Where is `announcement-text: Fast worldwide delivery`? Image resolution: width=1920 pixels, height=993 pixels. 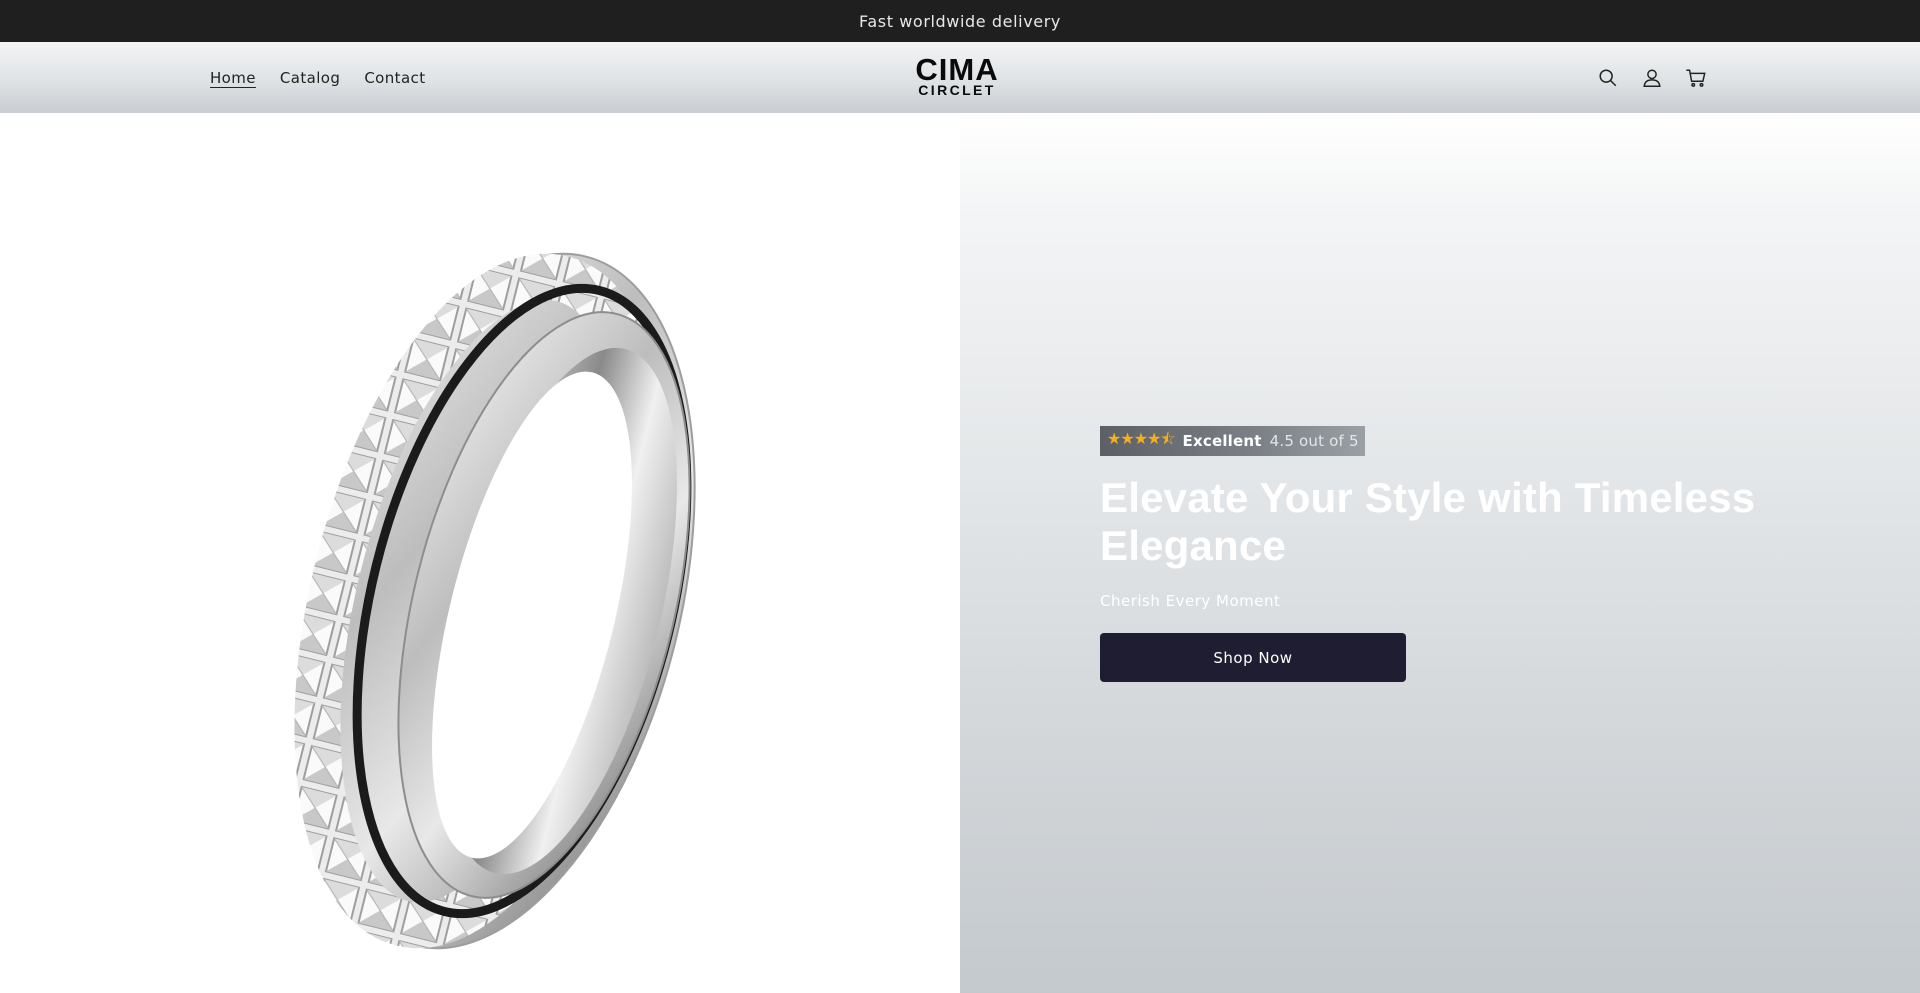
announcement-text: Fast worldwide delivery is located at coordinates (960, 21).